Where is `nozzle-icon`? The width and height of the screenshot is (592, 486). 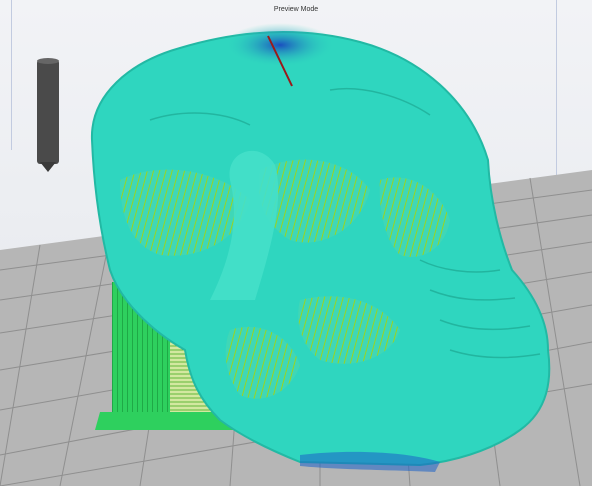
nozzle-icon is located at coordinates (48, 115).